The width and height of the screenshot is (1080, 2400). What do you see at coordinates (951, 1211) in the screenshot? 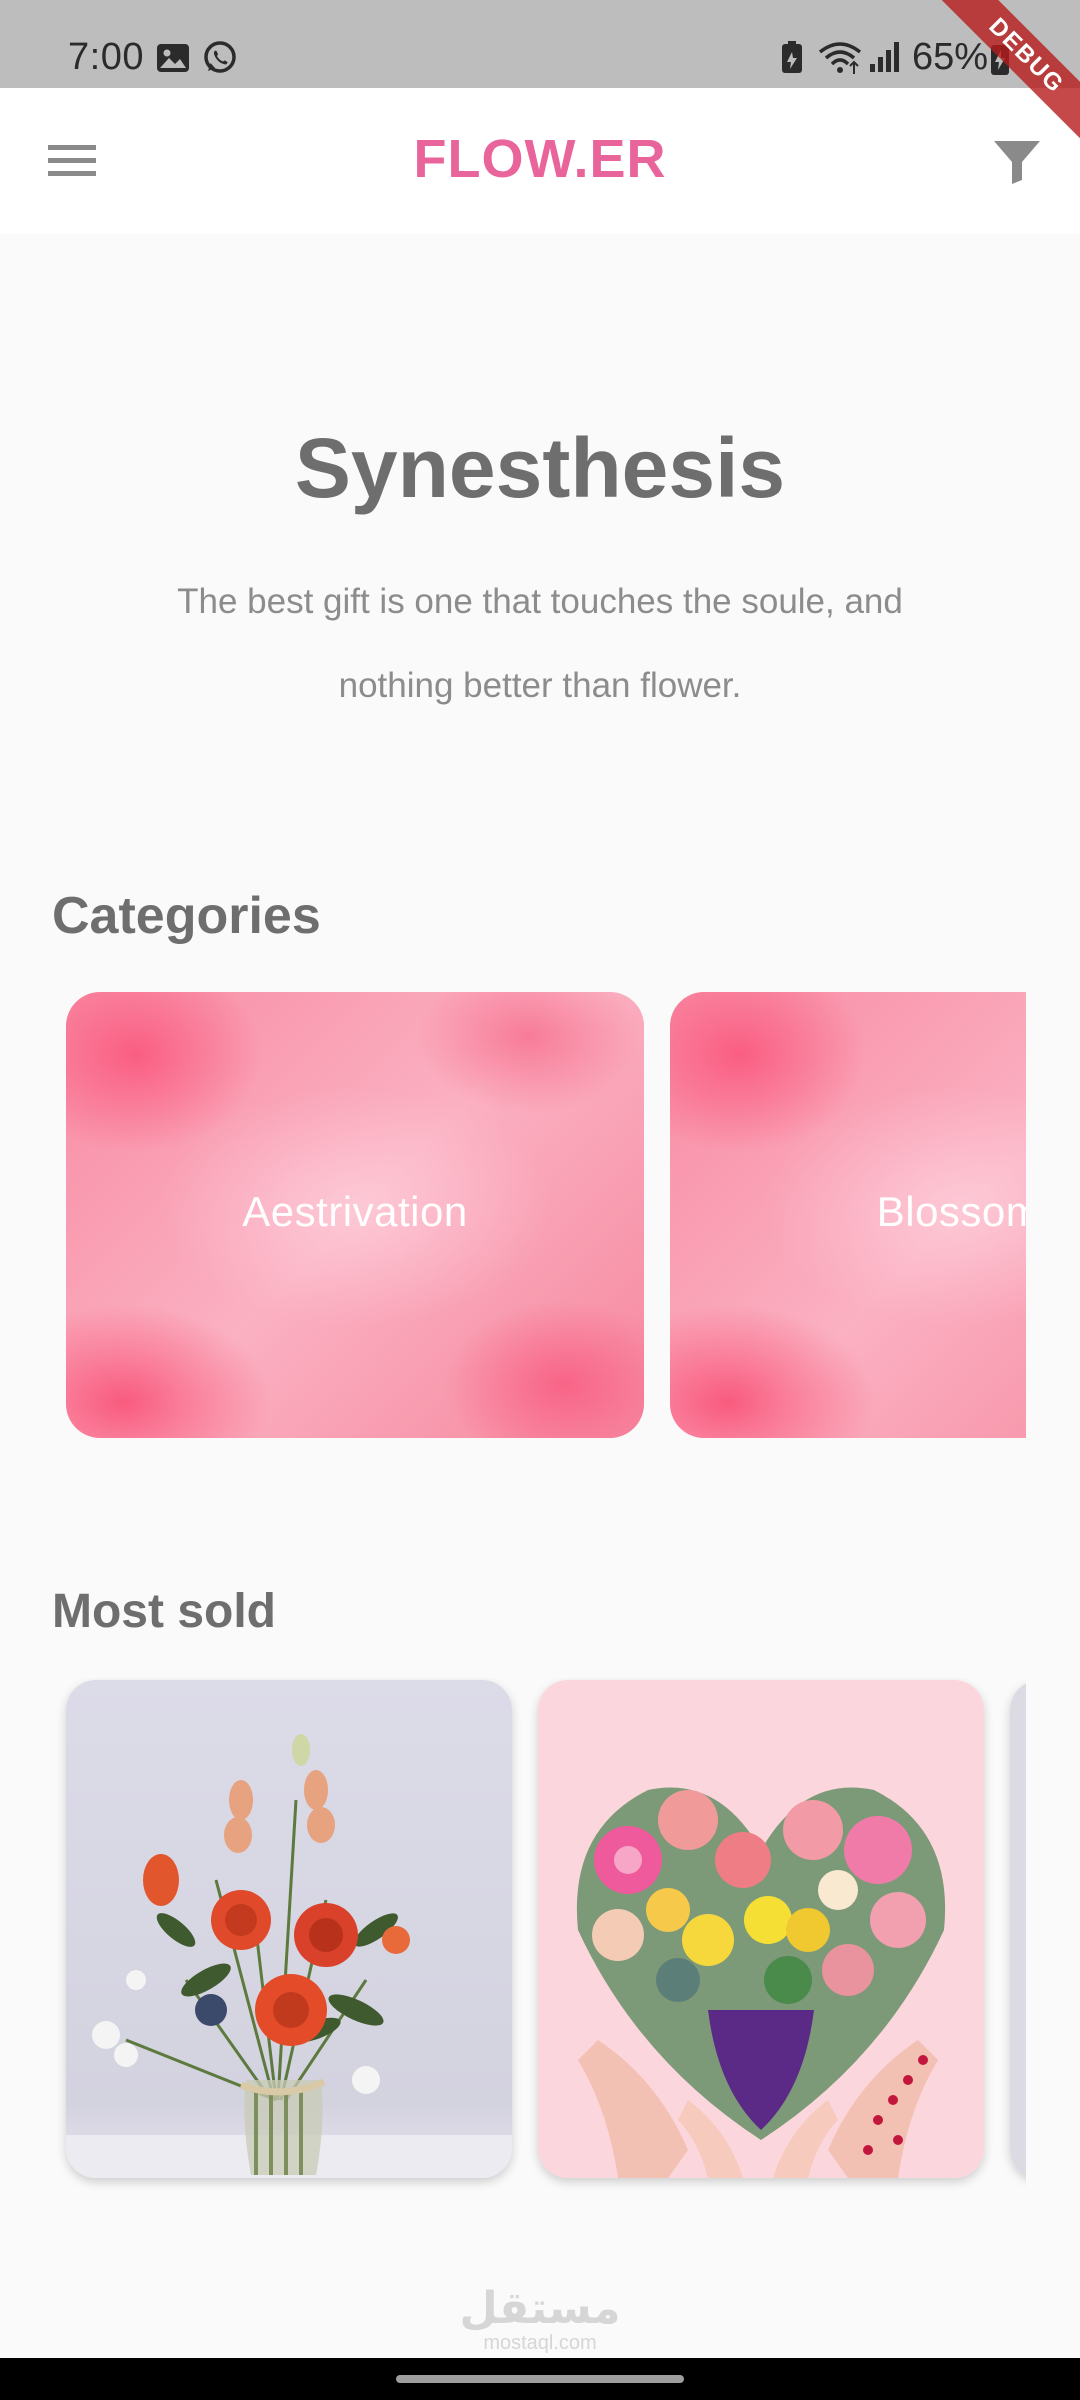
I see `category-label: Blossom` at bounding box center [951, 1211].